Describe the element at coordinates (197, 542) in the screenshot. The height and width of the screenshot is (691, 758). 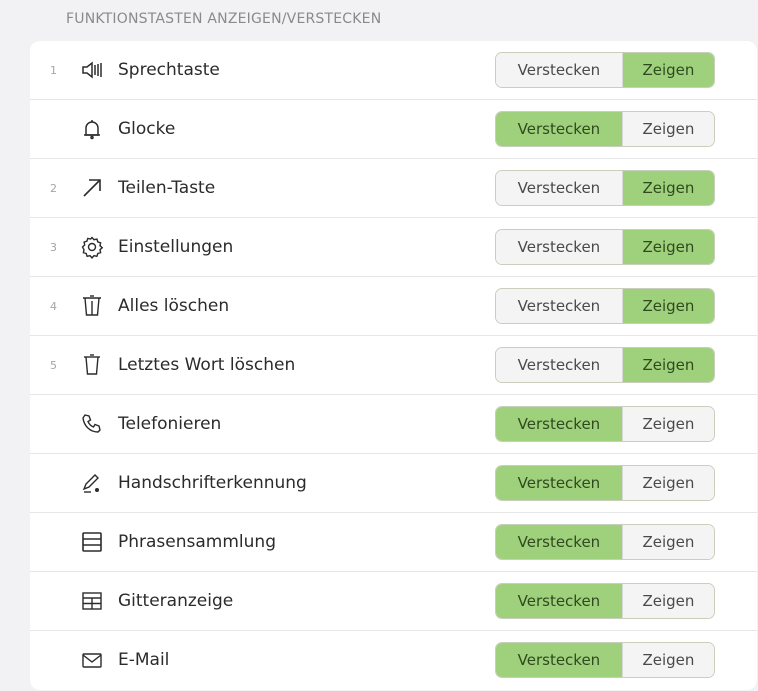
I see `row-label: Phrasensammlung` at that location.